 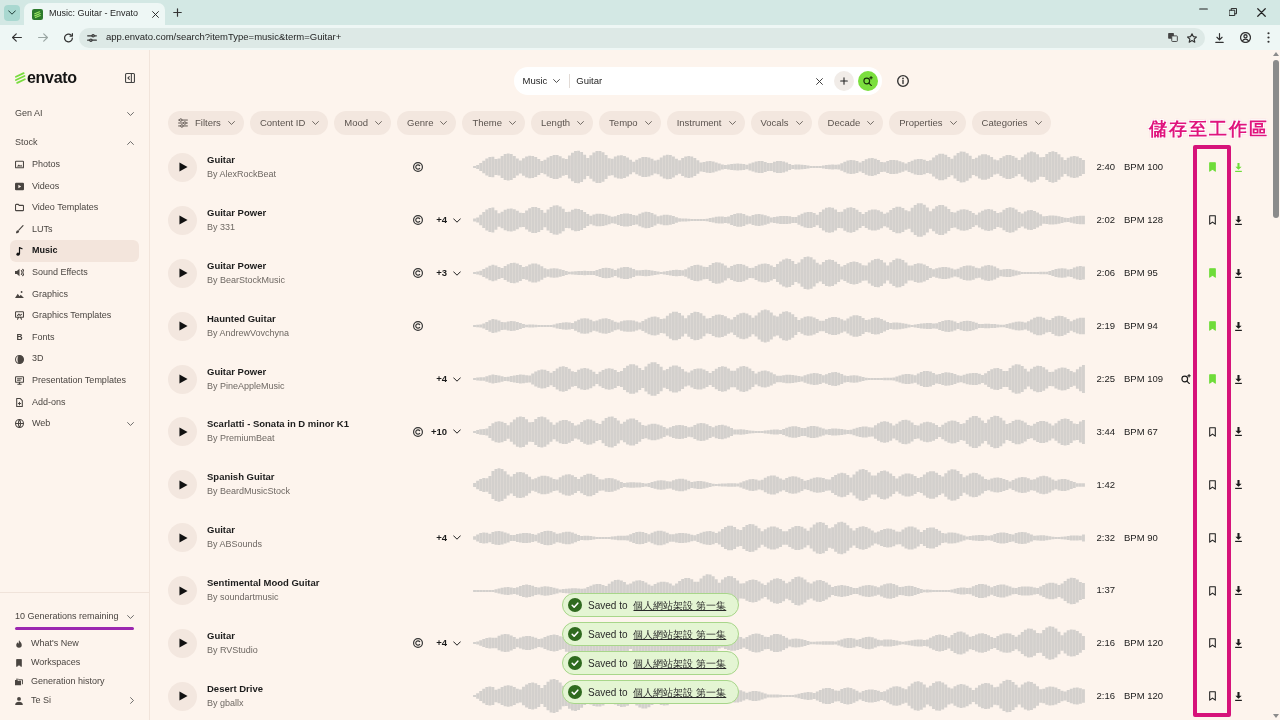 What do you see at coordinates (19, 381) in the screenshot?
I see `presentation-board-icon` at bounding box center [19, 381].